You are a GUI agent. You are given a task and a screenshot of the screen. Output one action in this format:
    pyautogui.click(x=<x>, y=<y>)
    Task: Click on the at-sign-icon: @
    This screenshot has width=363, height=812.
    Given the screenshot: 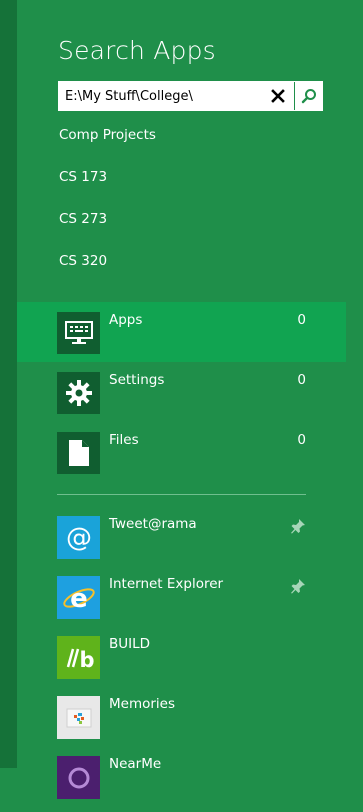 What is the action you would take?
    pyautogui.click(x=78, y=537)
    